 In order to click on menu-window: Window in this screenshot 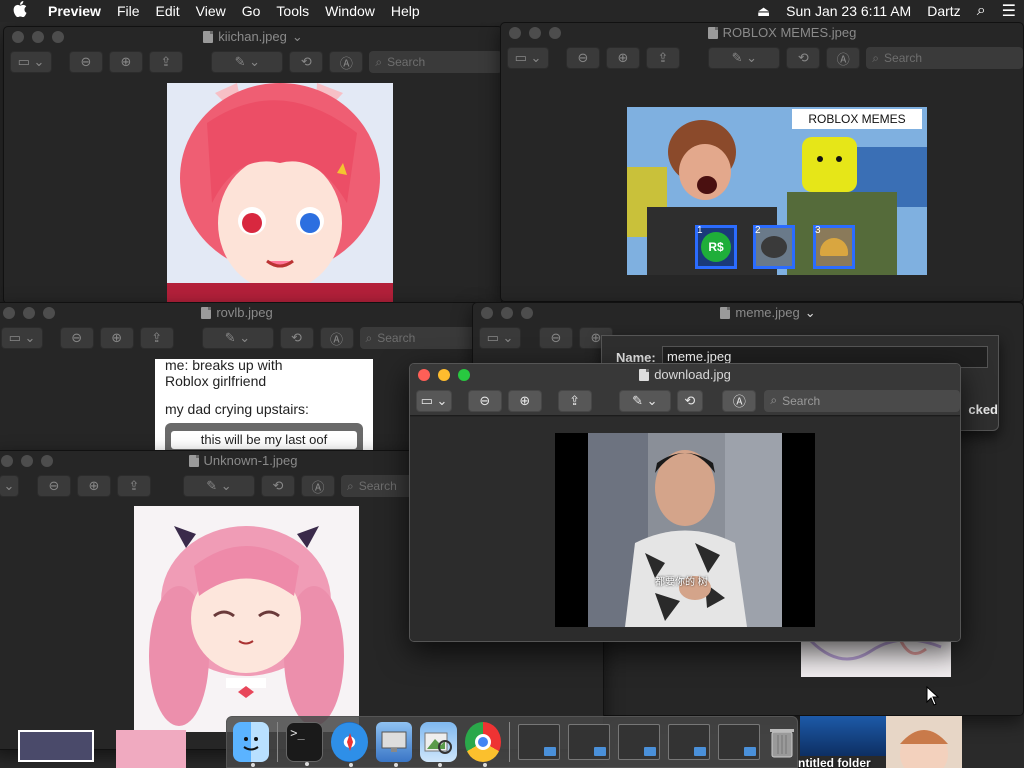, I will do `click(350, 11)`.